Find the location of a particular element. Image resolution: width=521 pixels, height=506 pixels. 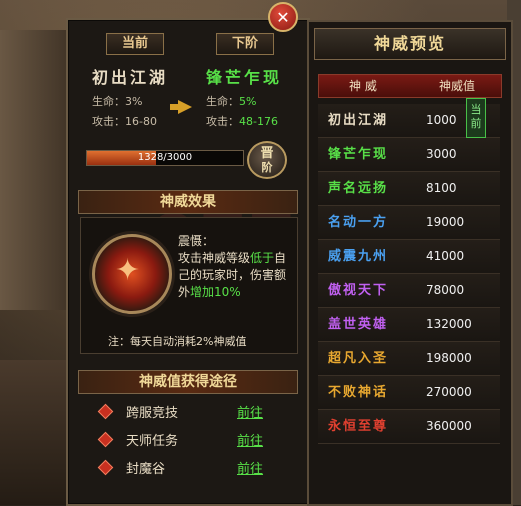

way-item-name: 封魔谷 is located at coordinates (146, 469).